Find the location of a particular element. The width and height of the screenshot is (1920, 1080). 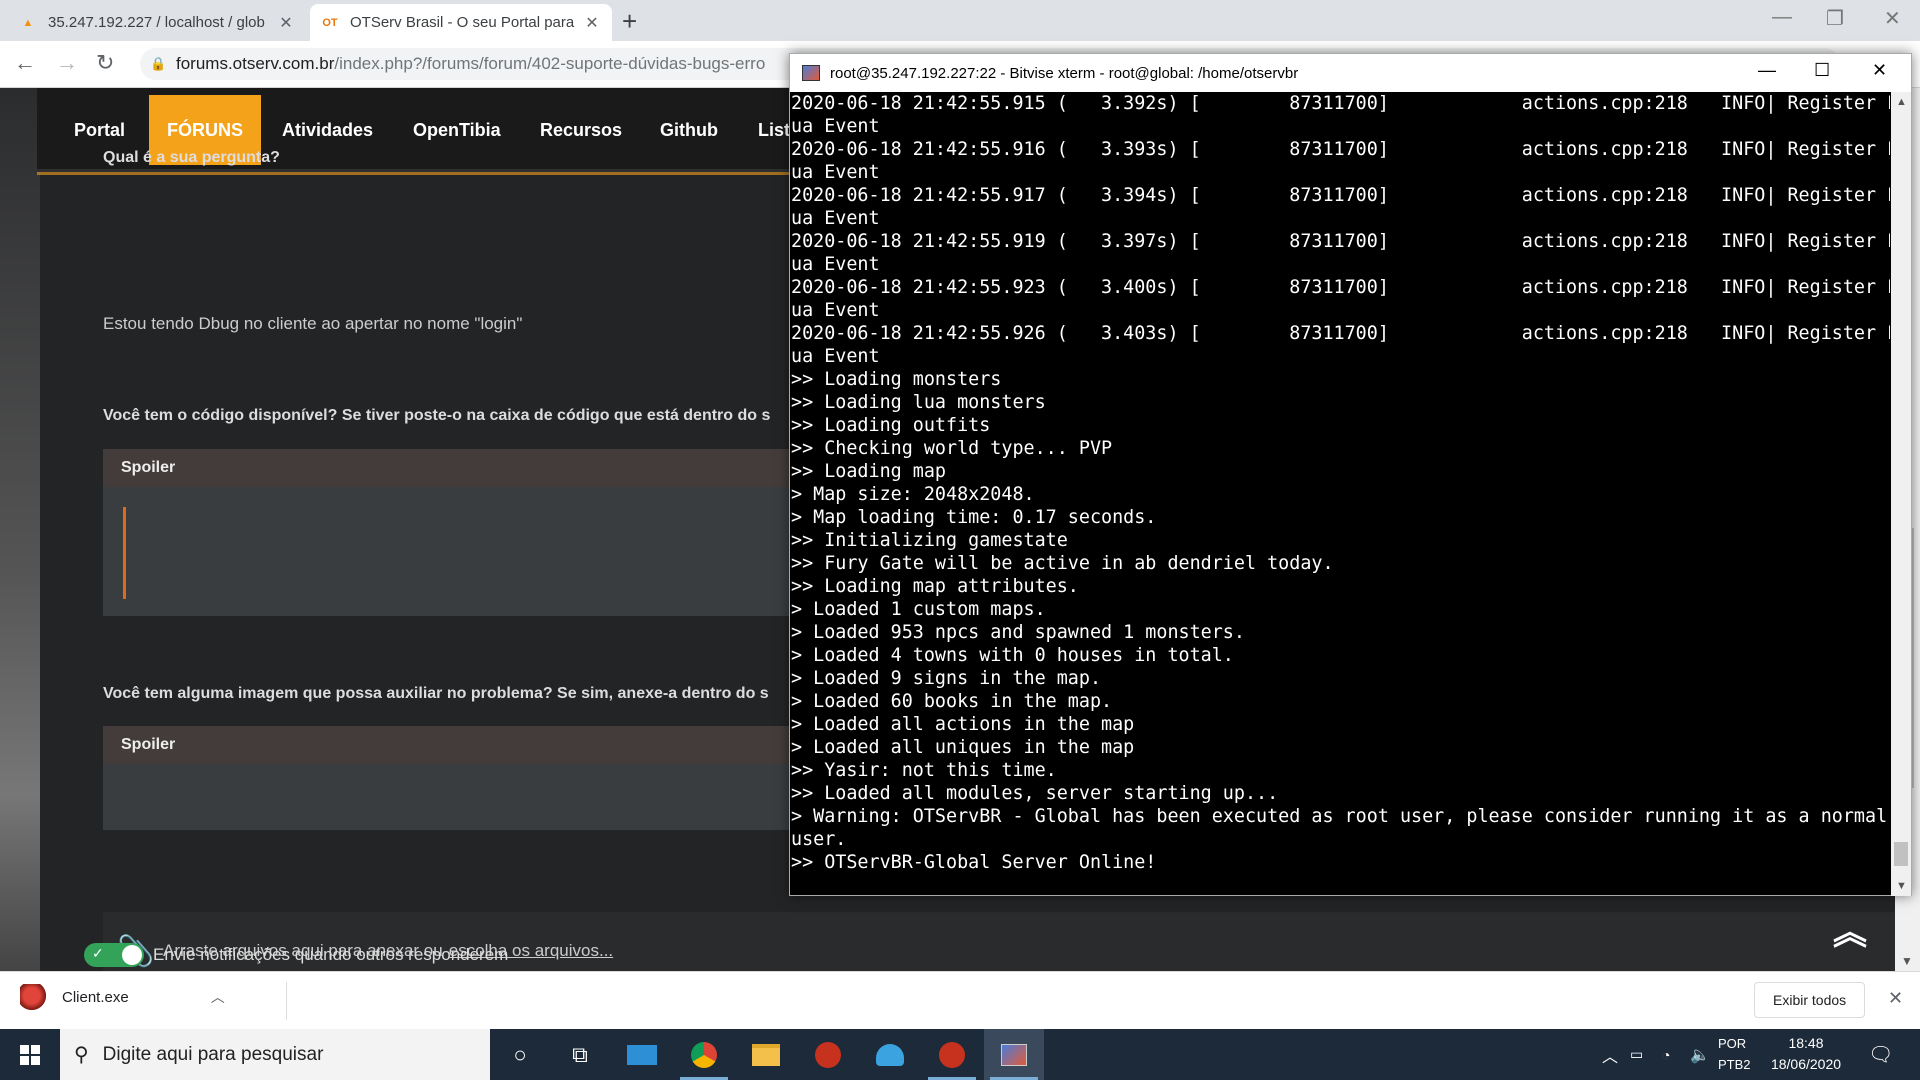

battery-icon: ▭ is located at coordinates (1636, 1054).